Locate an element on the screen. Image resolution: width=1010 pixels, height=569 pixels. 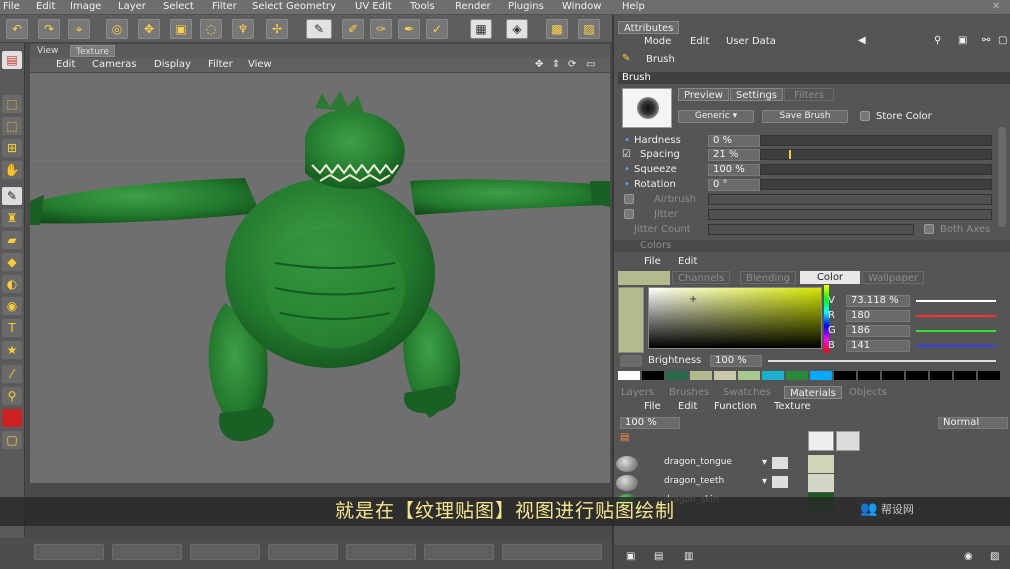
maximize-icon: ▭ is located at coordinates (590, 64).